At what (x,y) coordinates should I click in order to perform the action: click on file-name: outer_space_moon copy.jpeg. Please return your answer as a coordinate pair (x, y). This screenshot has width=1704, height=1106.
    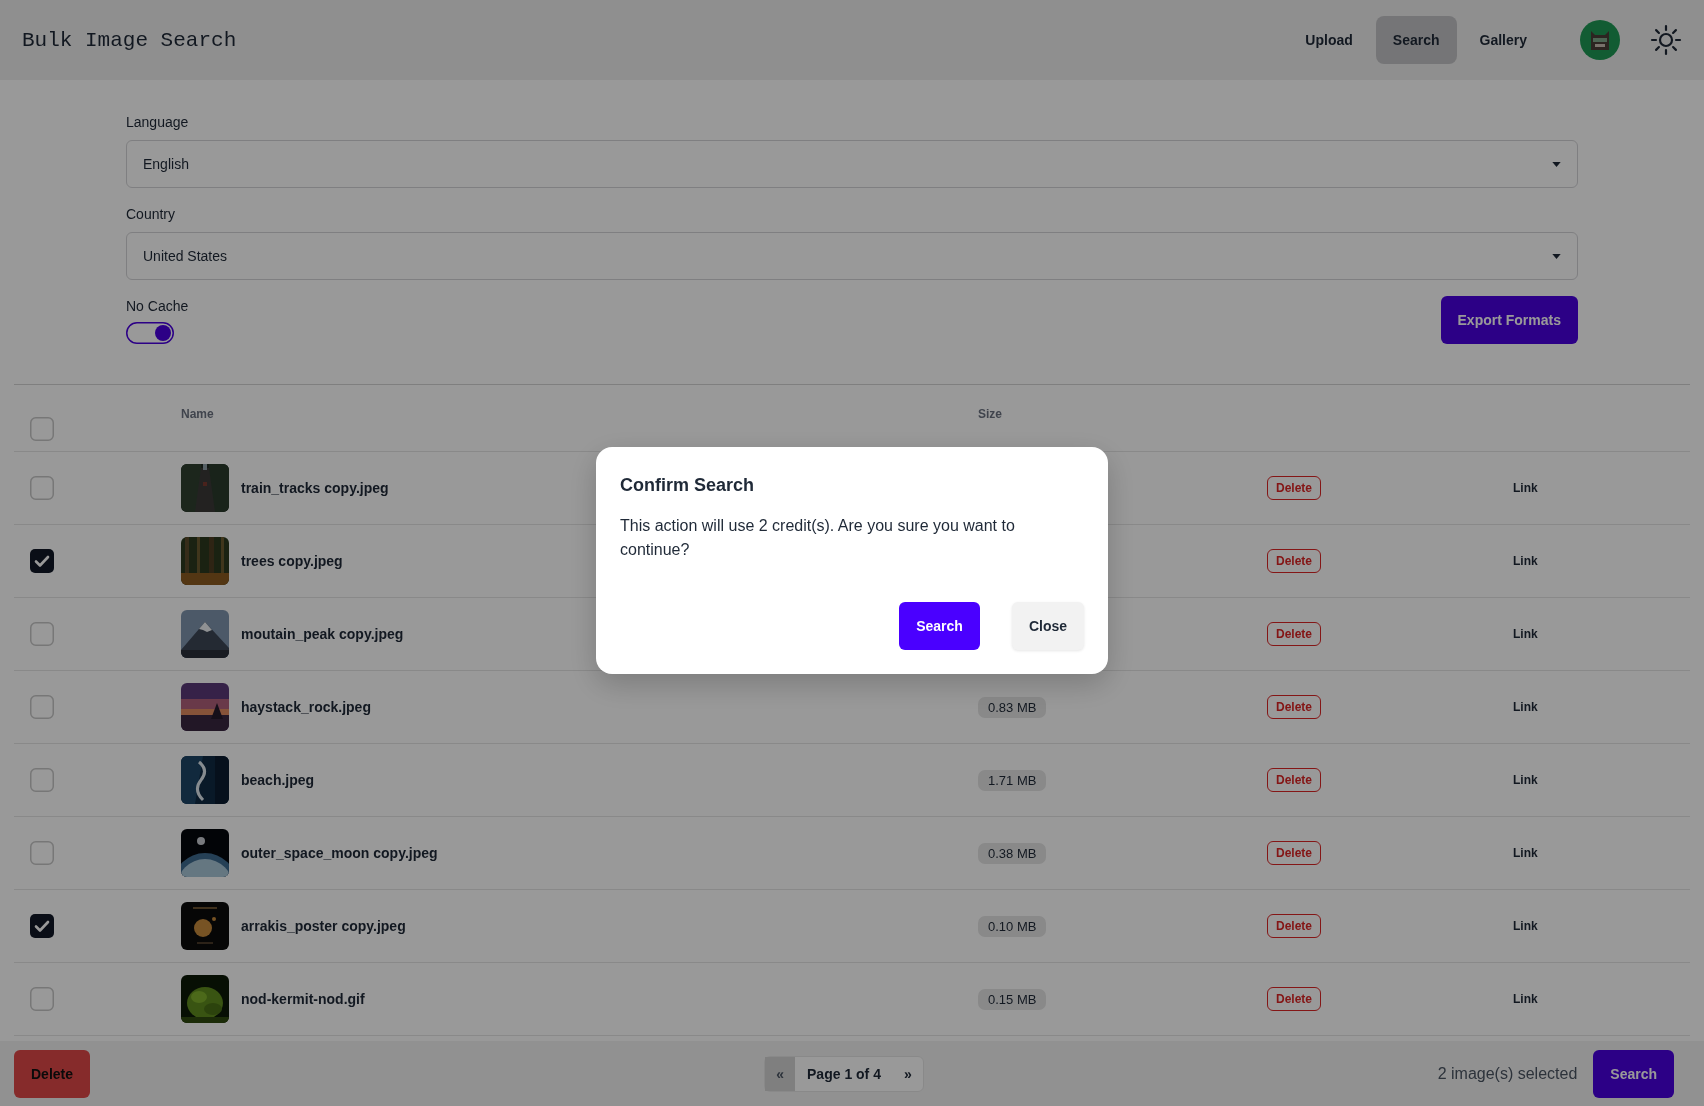
    Looking at the image, I should click on (339, 853).